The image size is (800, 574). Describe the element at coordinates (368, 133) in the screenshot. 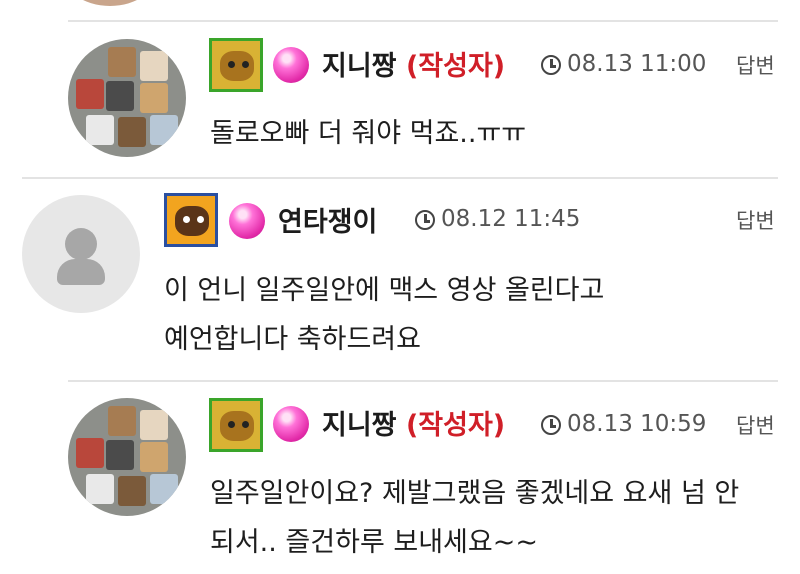

I see `comment-text-line: 돌로오빠 더 줘야 먹죠..ㅠㅠ` at that location.